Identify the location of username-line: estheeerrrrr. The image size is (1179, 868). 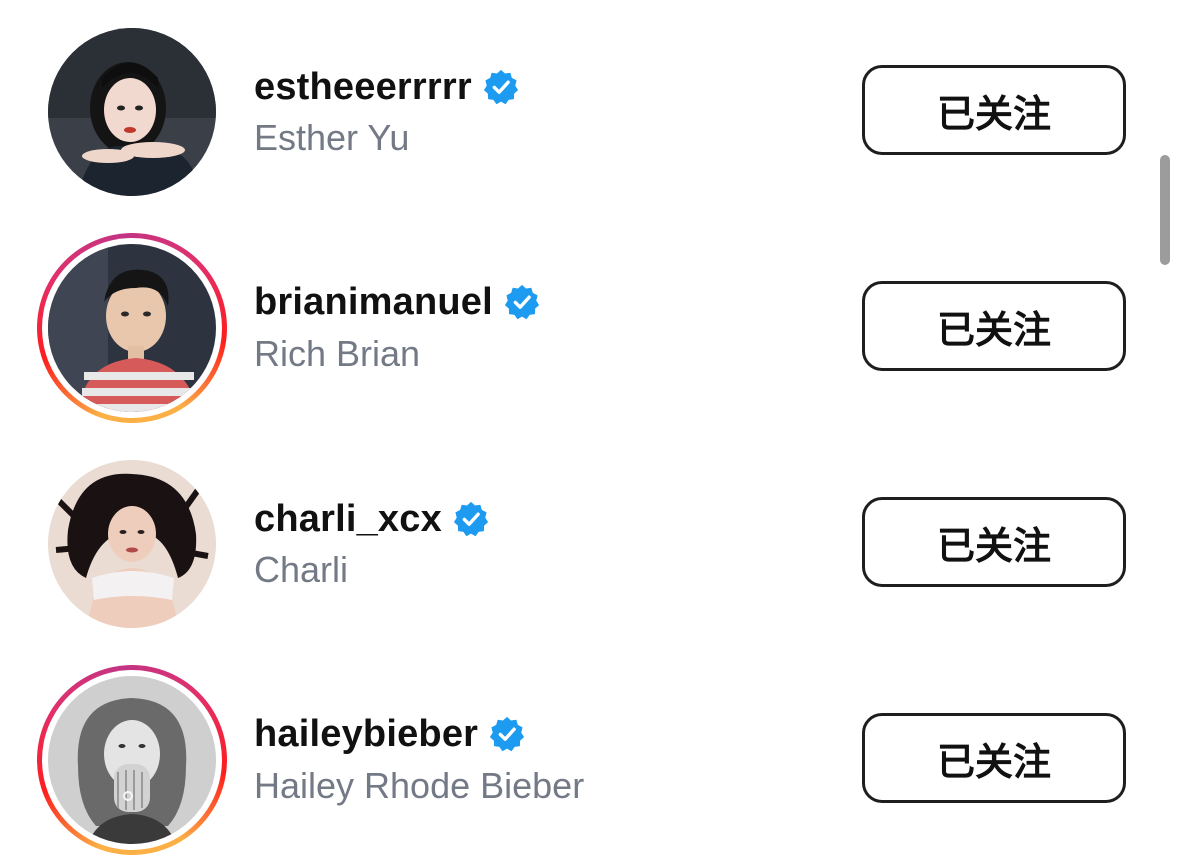
(387, 87).